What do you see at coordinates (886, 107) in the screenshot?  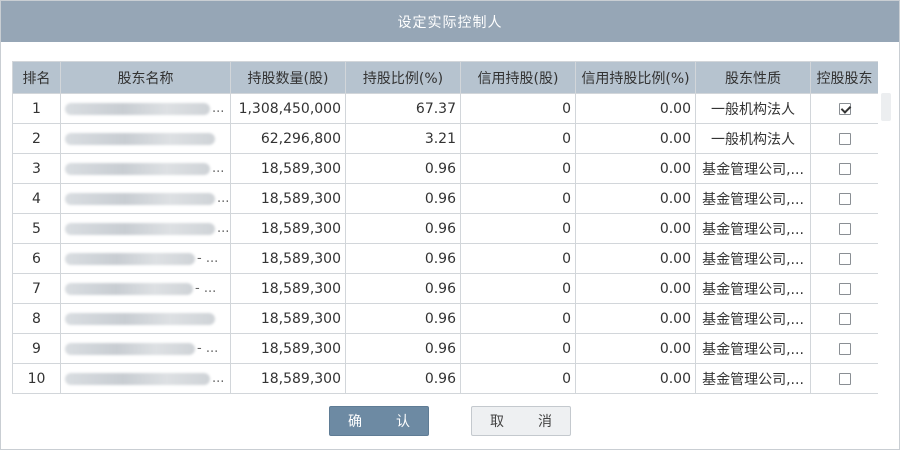 I see `table-scrollbar-thumb` at bounding box center [886, 107].